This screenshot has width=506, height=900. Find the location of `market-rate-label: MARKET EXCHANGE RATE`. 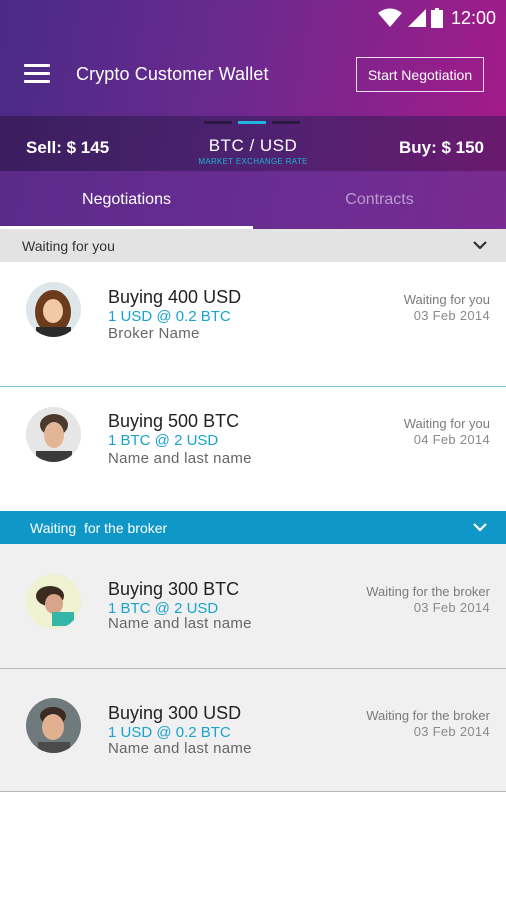

market-rate-label: MARKET EXCHANGE RATE is located at coordinates (253, 161).